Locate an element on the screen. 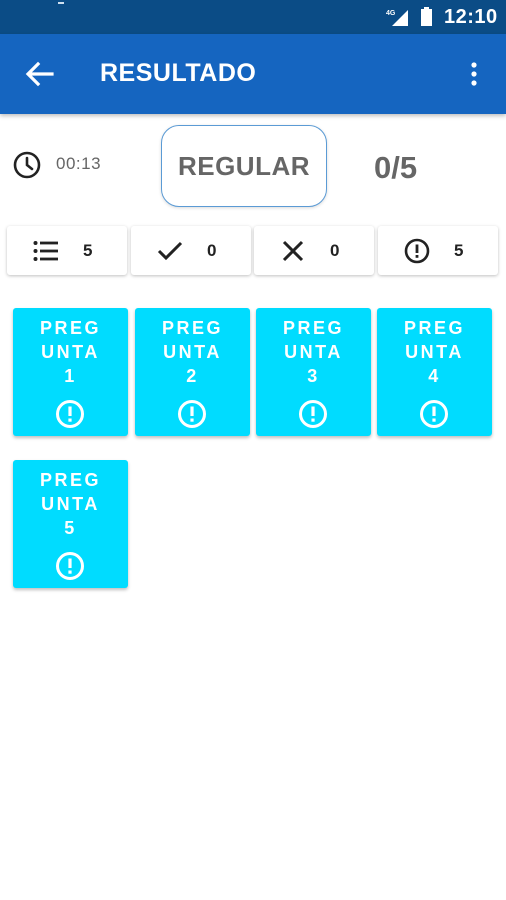 Image resolution: width=506 pixels, height=900 pixels. stat-total: 5 is located at coordinates (67, 250).